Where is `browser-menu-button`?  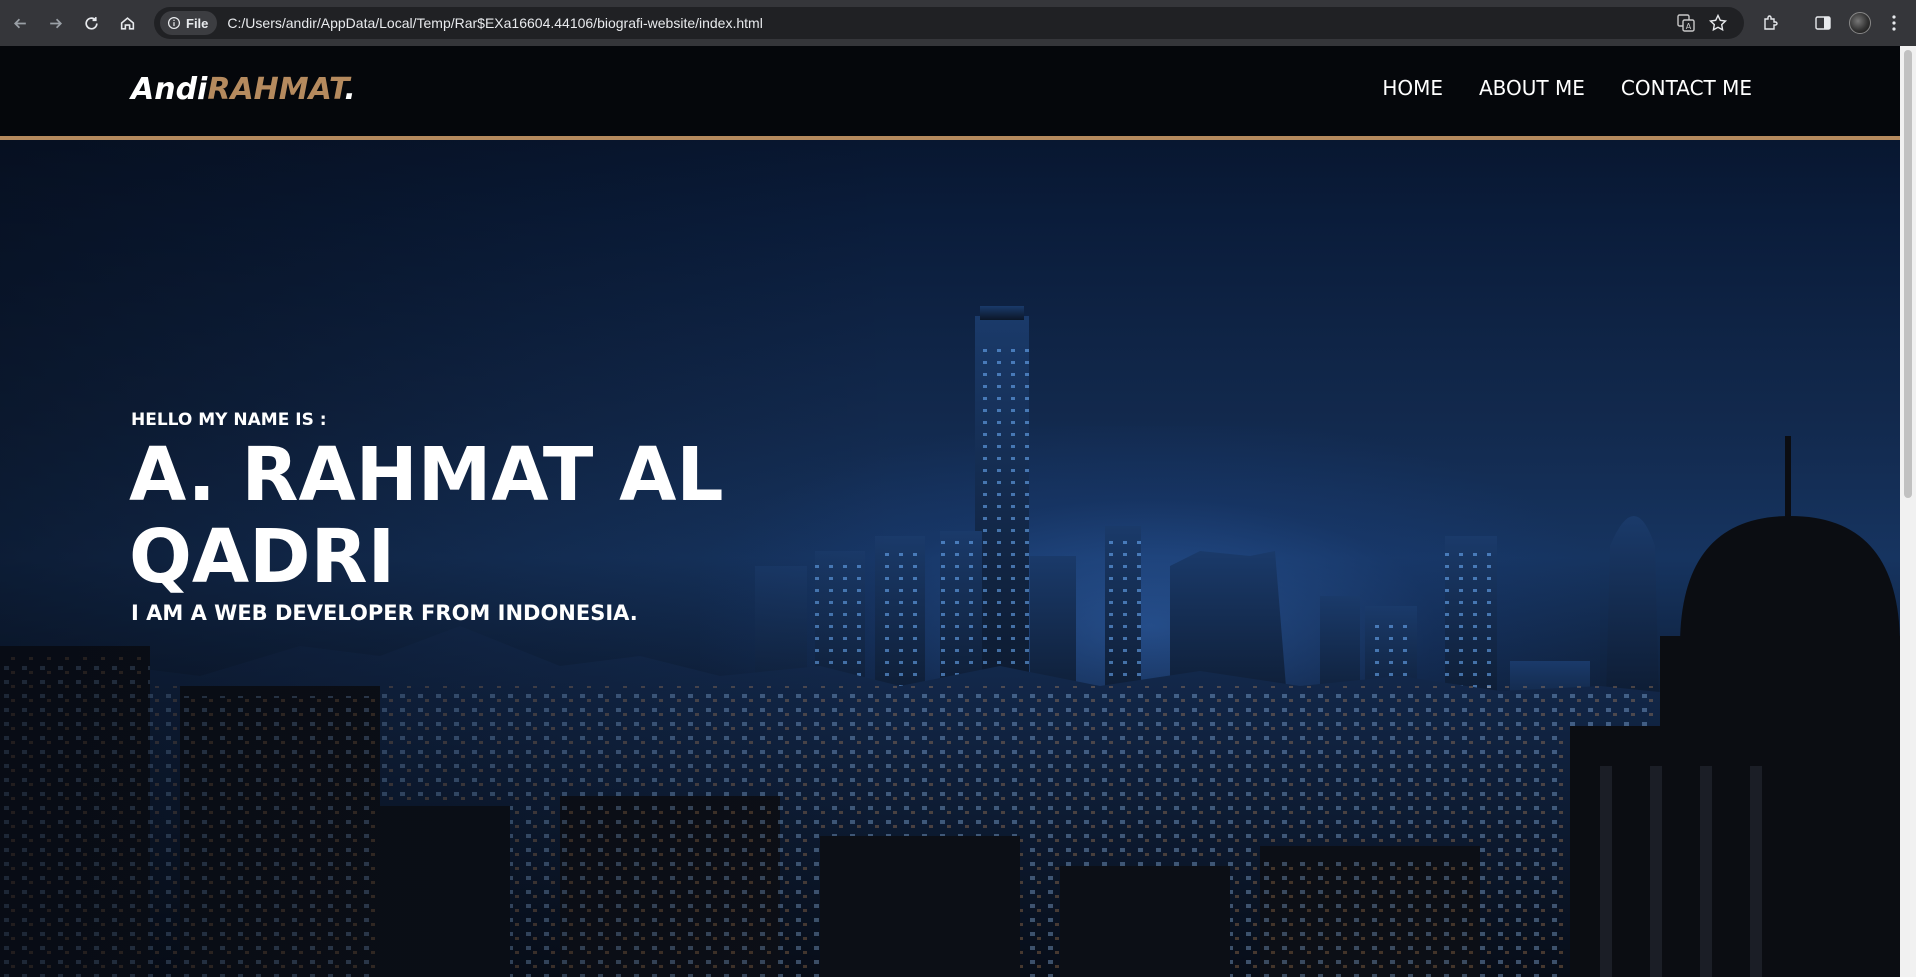
browser-menu-button is located at coordinates (1894, 23).